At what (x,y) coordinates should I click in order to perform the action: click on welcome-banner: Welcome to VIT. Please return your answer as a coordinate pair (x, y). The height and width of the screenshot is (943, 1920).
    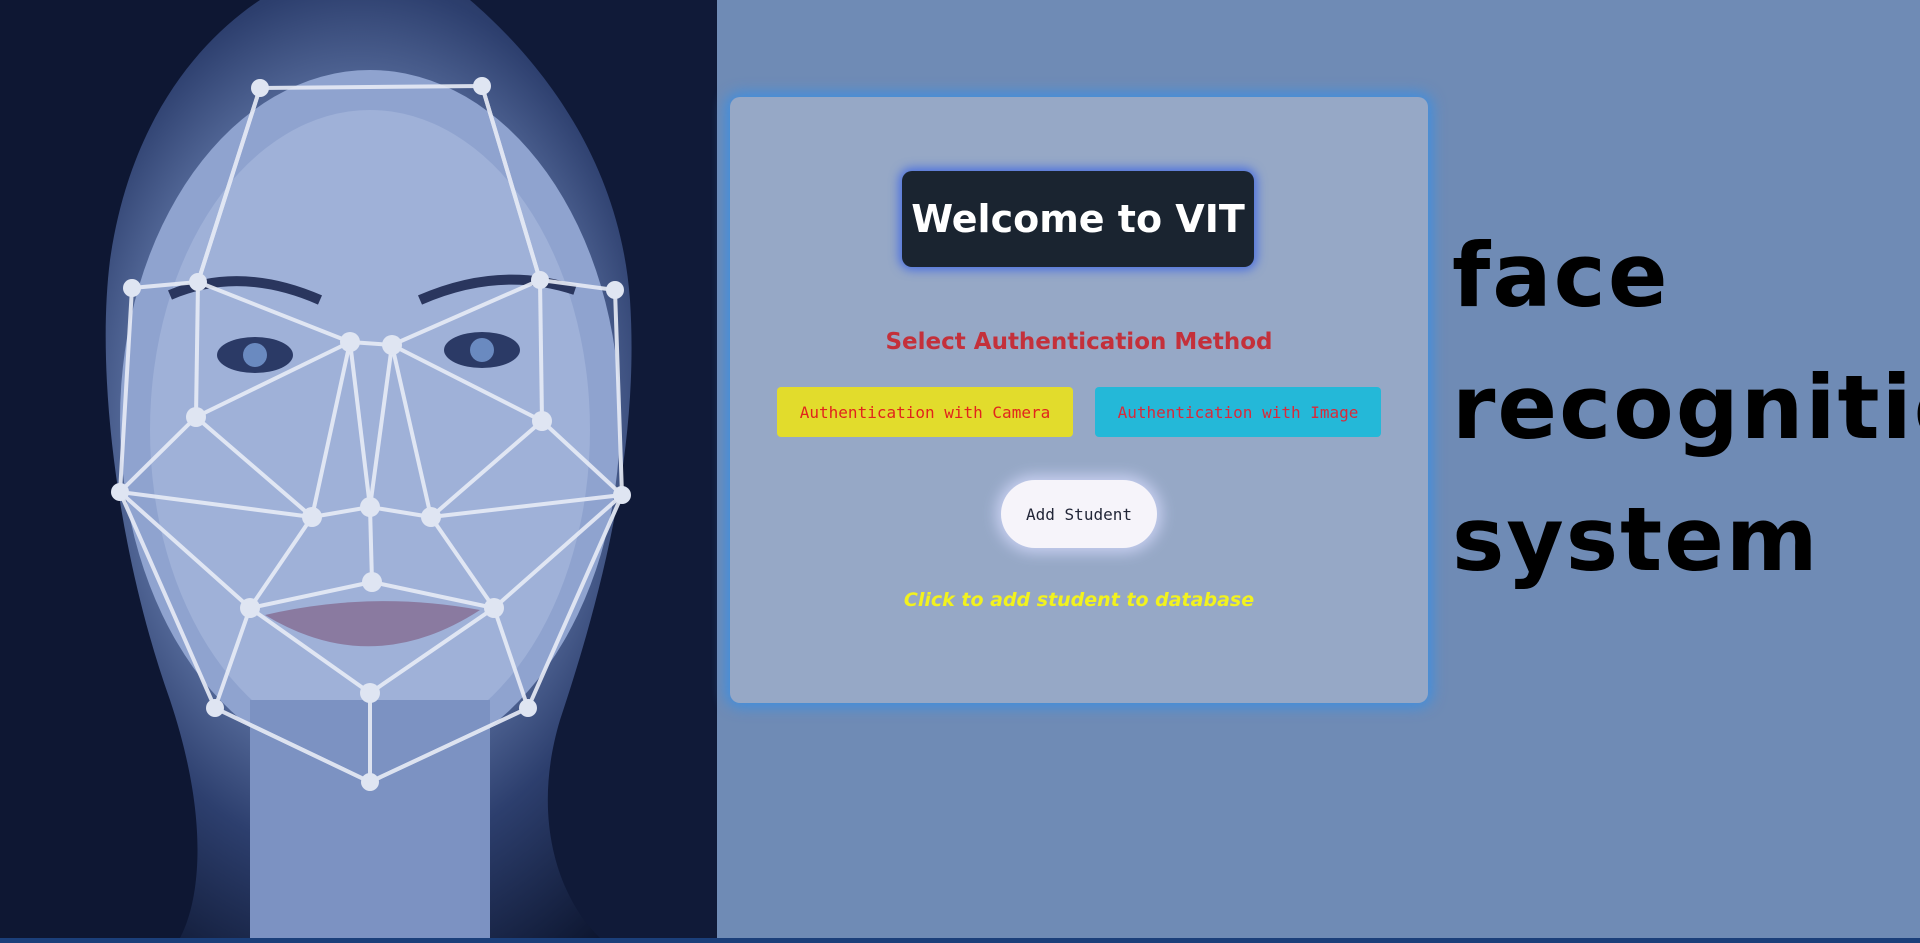
    Looking at the image, I should click on (1078, 219).